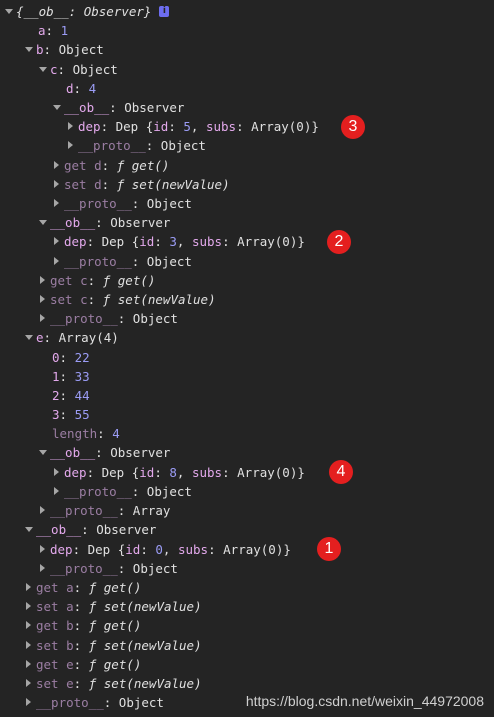 This screenshot has height=717, width=494. What do you see at coordinates (71, 357) in the screenshot?
I see `tree-row-array-item: 0: 22` at bounding box center [71, 357].